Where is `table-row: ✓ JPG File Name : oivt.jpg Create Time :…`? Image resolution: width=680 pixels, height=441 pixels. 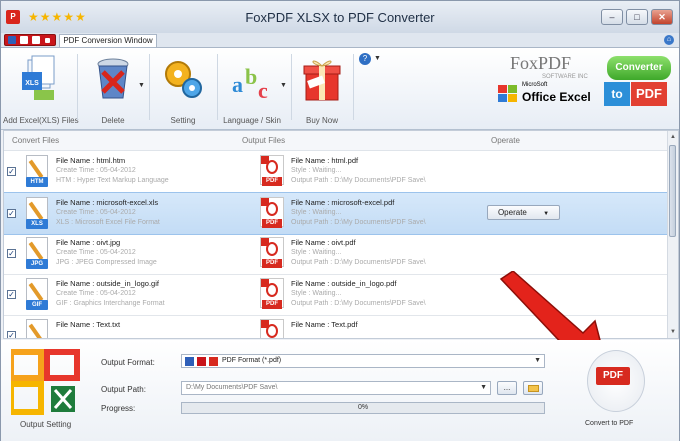 table-row: ✓ JPG File Name : oivt.jpg Create Time :… is located at coordinates (336, 254).